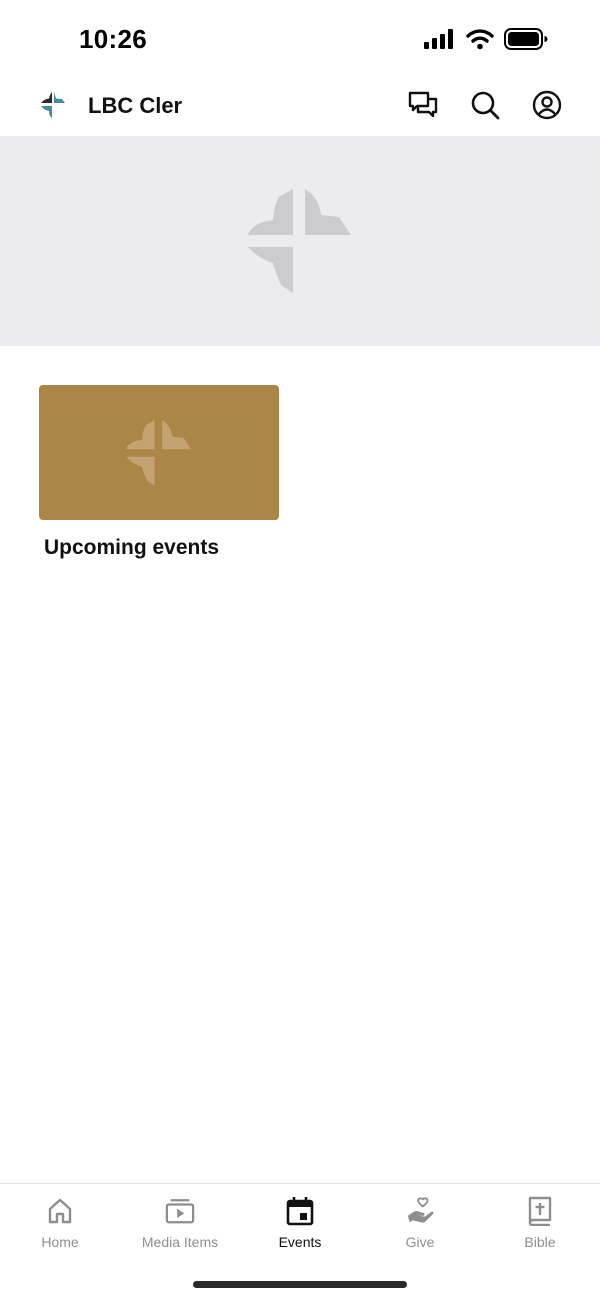 The height and width of the screenshot is (1300, 600). What do you see at coordinates (540, 1211) in the screenshot?
I see `bible-icon` at bounding box center [540, 1211].